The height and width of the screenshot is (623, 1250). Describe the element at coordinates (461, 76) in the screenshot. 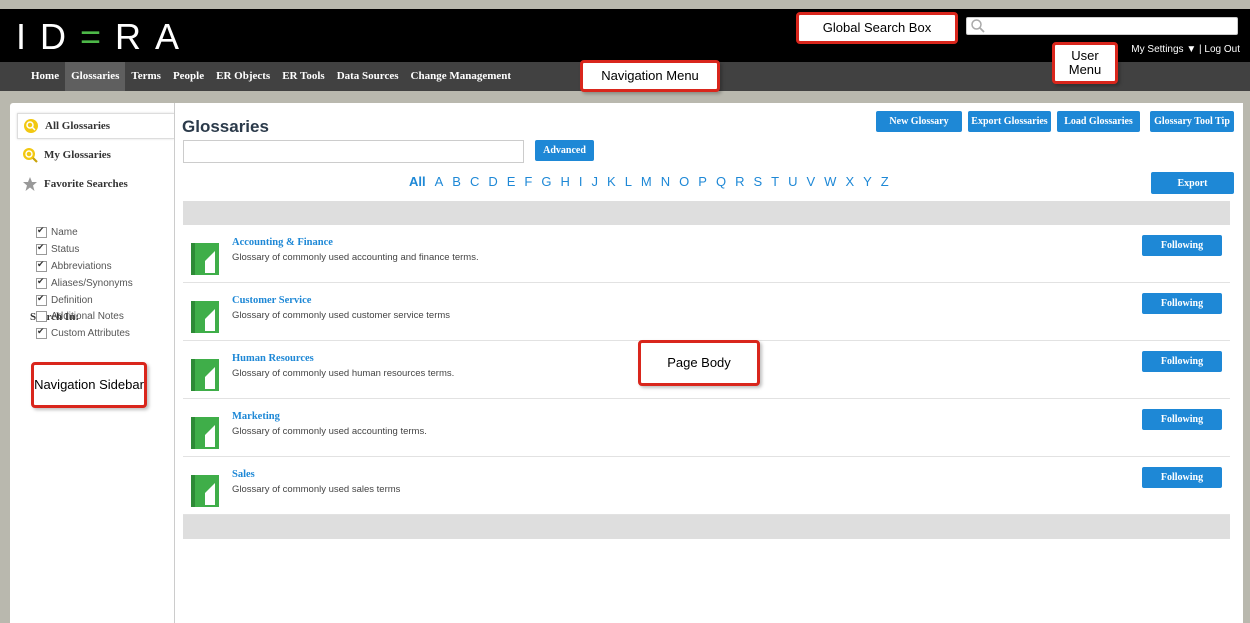

I see `nav-change-management: Change Management` at that location.